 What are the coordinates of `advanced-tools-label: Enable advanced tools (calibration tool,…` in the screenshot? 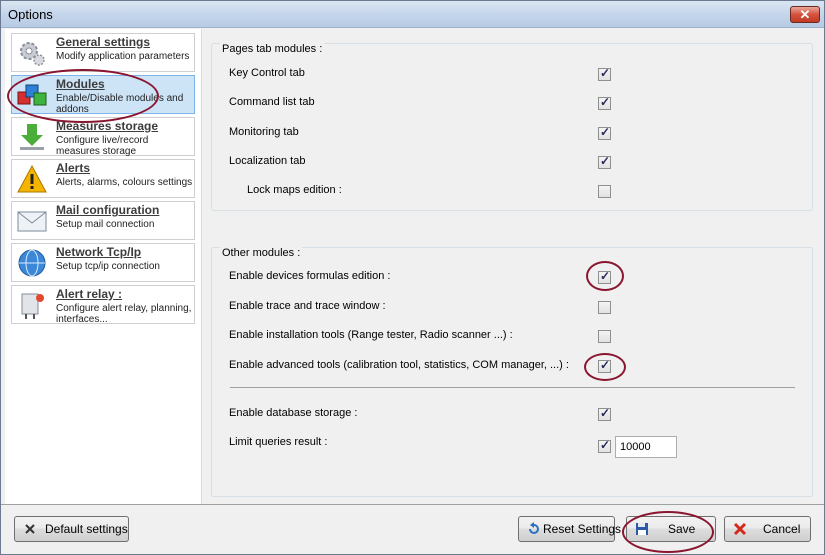 It's located at (399, 365).